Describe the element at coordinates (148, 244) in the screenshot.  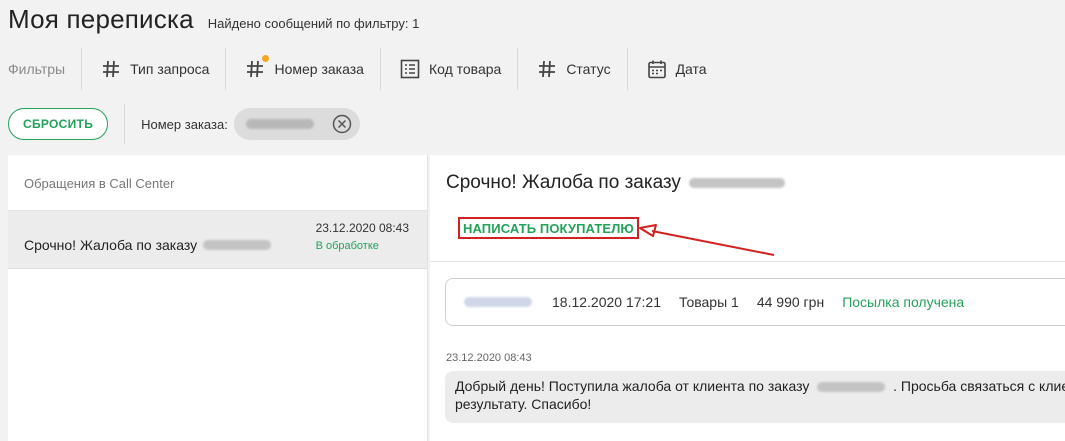
I see `conversation-title: Срочно! Жалоба по заказу` at that location.